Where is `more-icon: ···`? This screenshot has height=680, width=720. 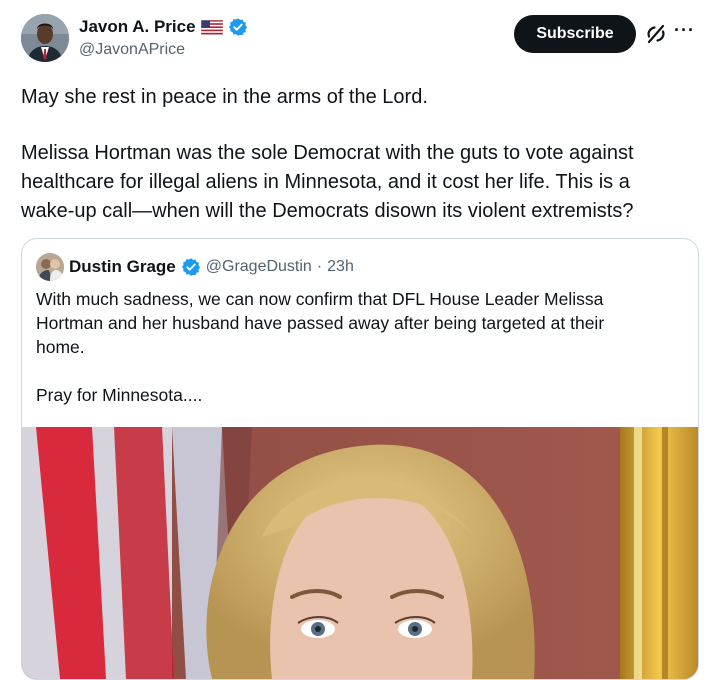
more-icon: ··· is located at coordinates (688, 32).